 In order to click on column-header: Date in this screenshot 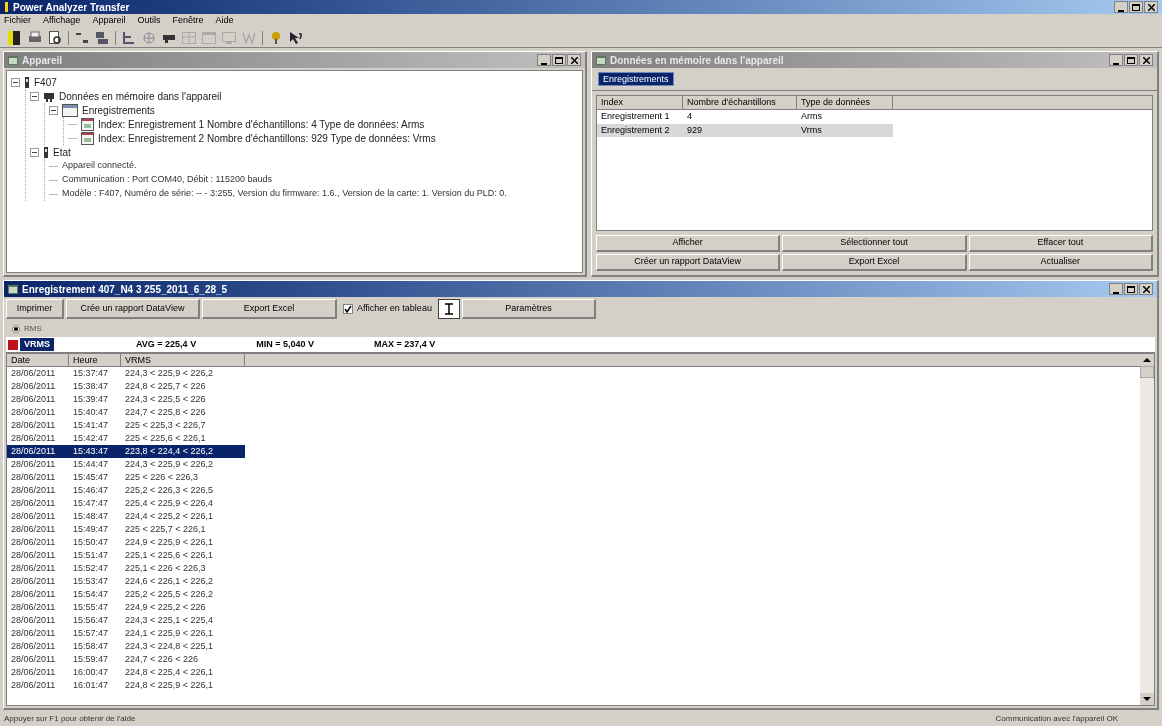, I will do `click(38, 360)`.